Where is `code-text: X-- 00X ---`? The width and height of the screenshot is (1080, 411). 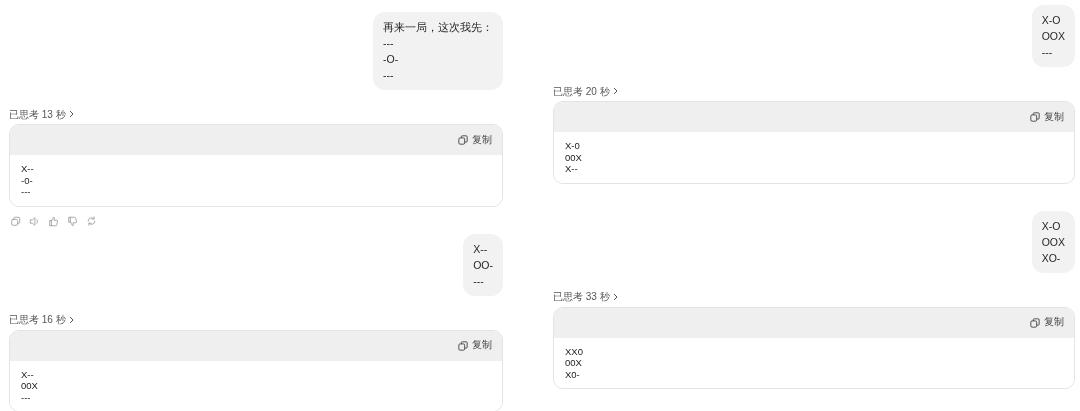 code-text: X-- 00X --- is located at coordinates (30, 385).